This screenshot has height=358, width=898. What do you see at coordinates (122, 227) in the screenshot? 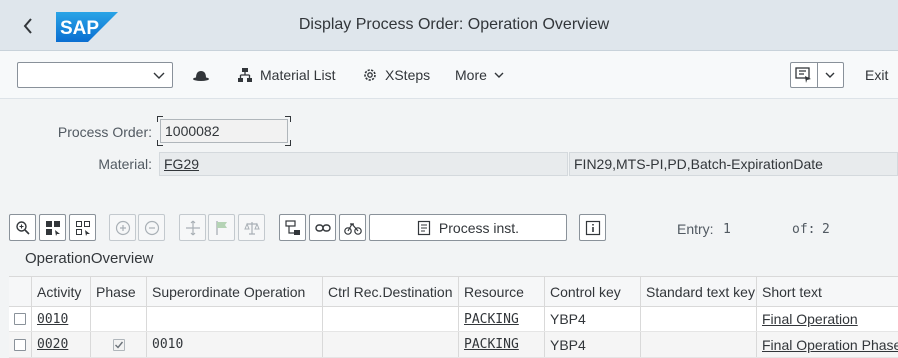
I see `add-row-button` at bounding box center [122, 227].